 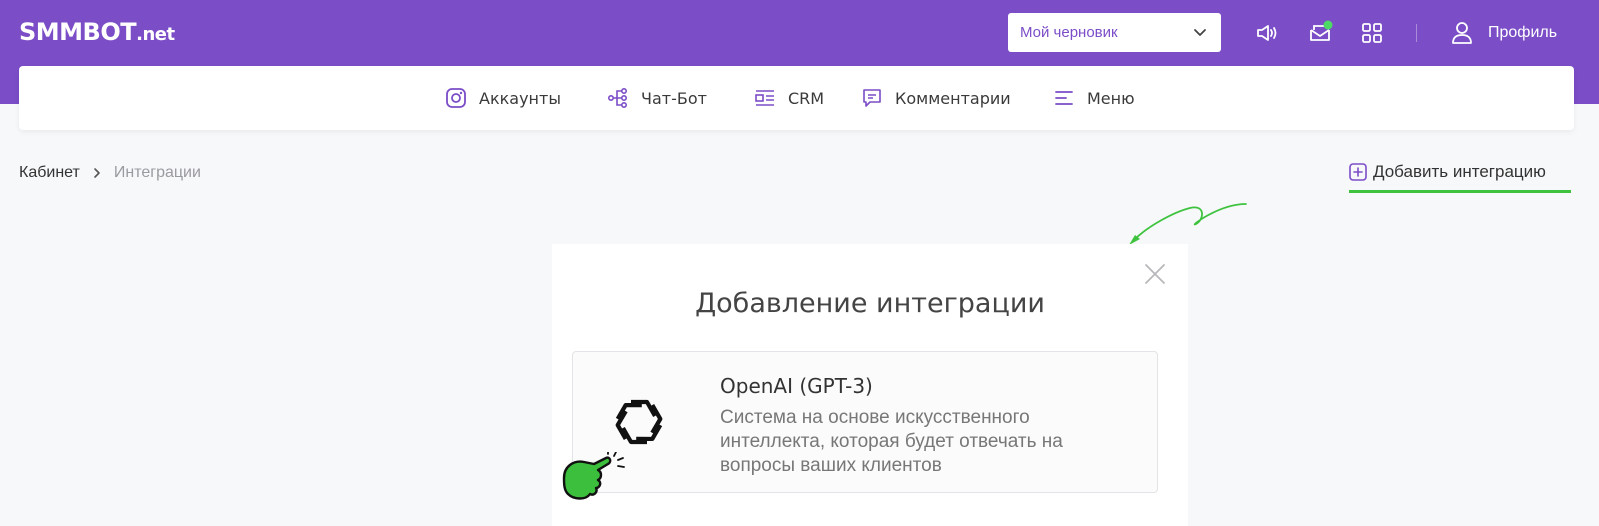 I want to click on nav-item-menu: Меню, so click(x=1094, y=98).